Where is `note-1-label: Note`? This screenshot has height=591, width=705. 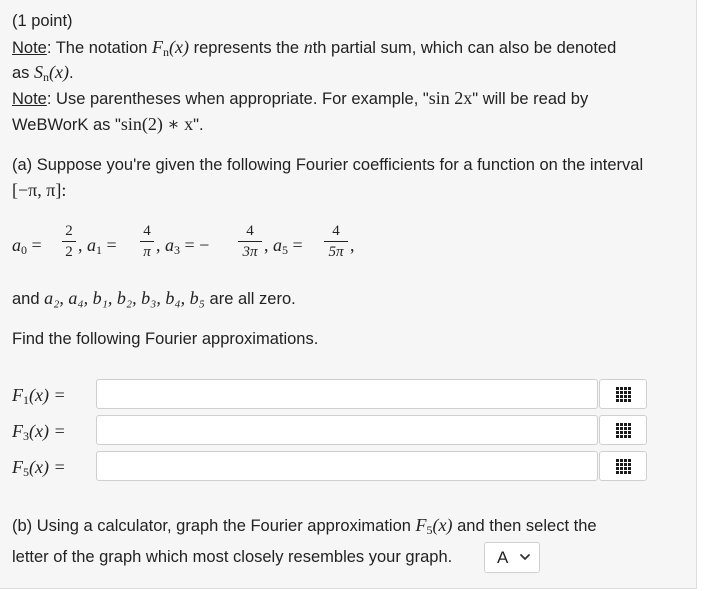 note-1-label: Note is located at coordinates (29, 48).